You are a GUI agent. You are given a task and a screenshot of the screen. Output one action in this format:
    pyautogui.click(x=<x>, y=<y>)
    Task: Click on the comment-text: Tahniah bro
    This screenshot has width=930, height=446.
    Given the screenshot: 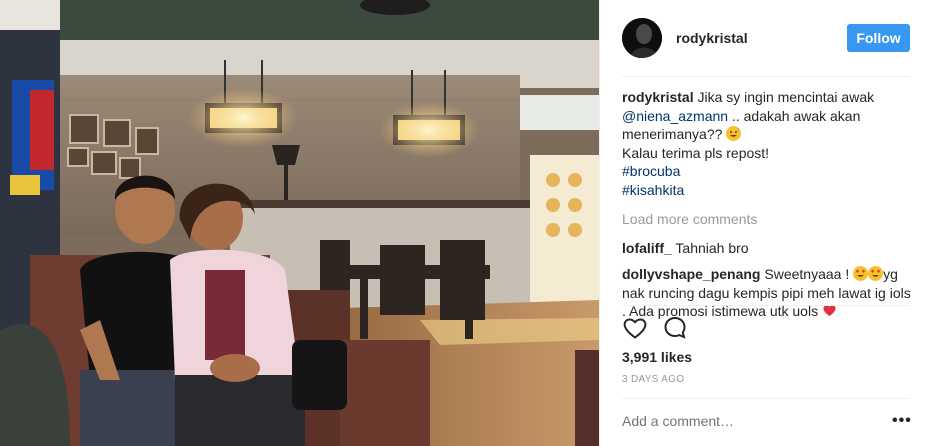 What is the action you would take?
    pyautogui.click(x=712, y=247)
    